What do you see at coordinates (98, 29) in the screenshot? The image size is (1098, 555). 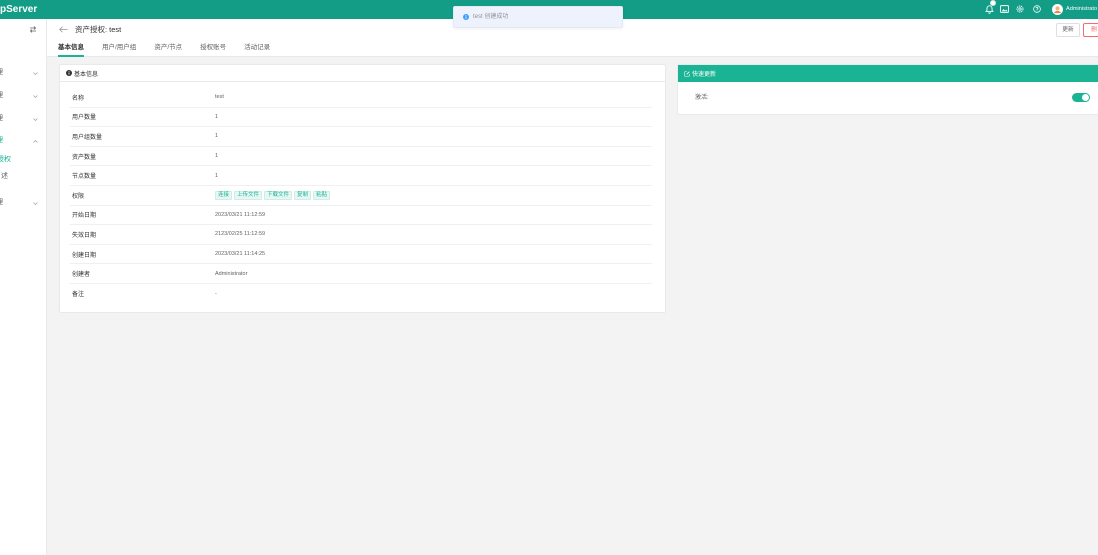 I see `page-title: 资产授权: test` at bounding box center [98, 29].